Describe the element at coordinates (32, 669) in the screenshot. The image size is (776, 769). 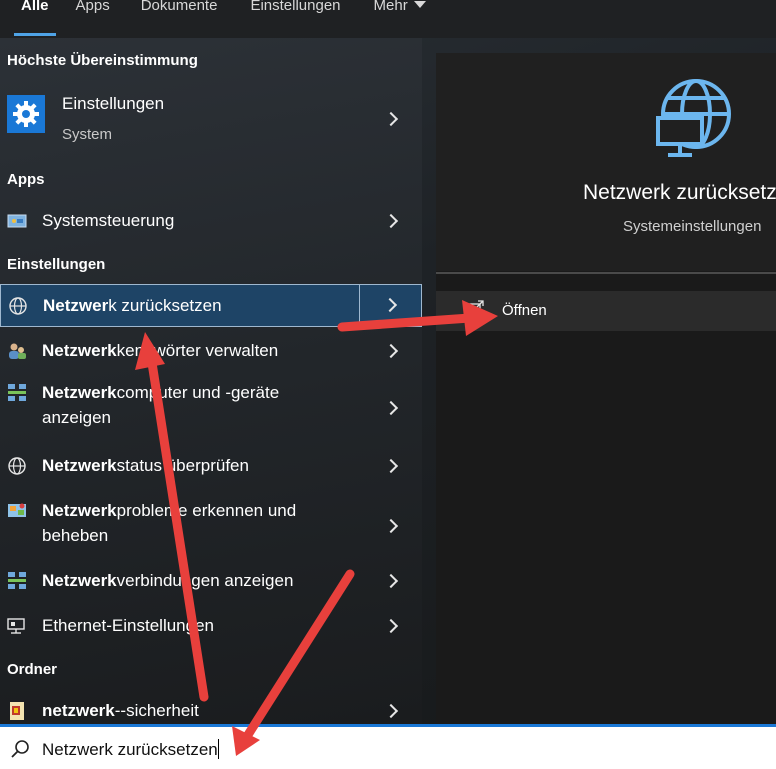
I see `section-heading-ordner: Ordner` at that location.